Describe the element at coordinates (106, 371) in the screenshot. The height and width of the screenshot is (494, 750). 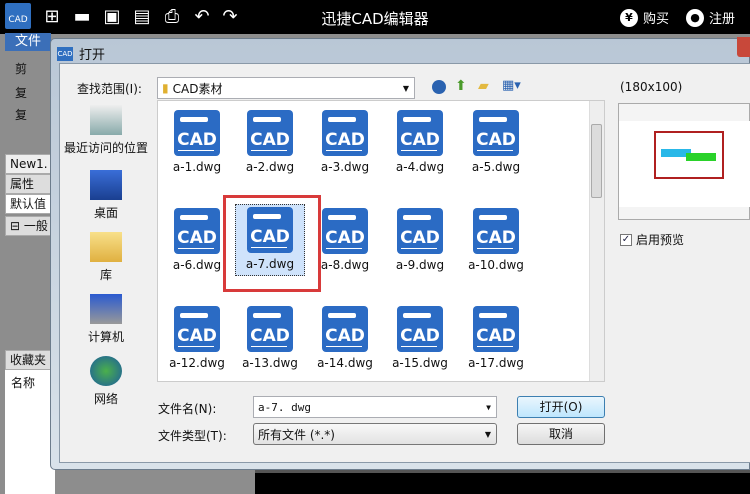
I see `network-icon` at that location.